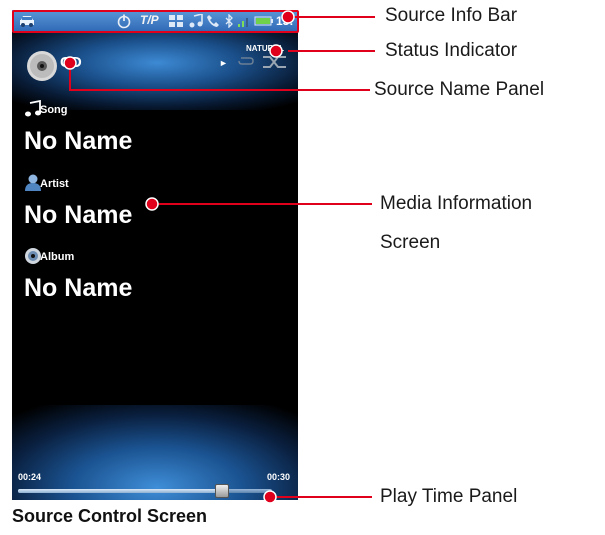 Image resolution: width=605 pixels, height=535 pixels. Describe the element at coordinates (459, 89) in the screenshot. I see `callout-source-name-panel: Source Name Panel` at that location.